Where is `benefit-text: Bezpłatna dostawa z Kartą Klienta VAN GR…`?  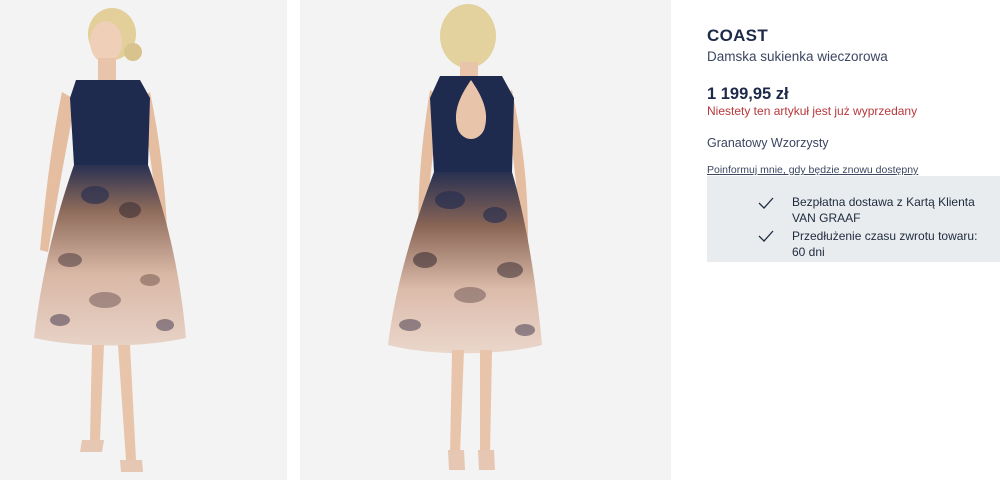
benefit-text: Bezpłatna dostawa z Kartą Klienta VAN GR… is located at coordinates (883, 210).